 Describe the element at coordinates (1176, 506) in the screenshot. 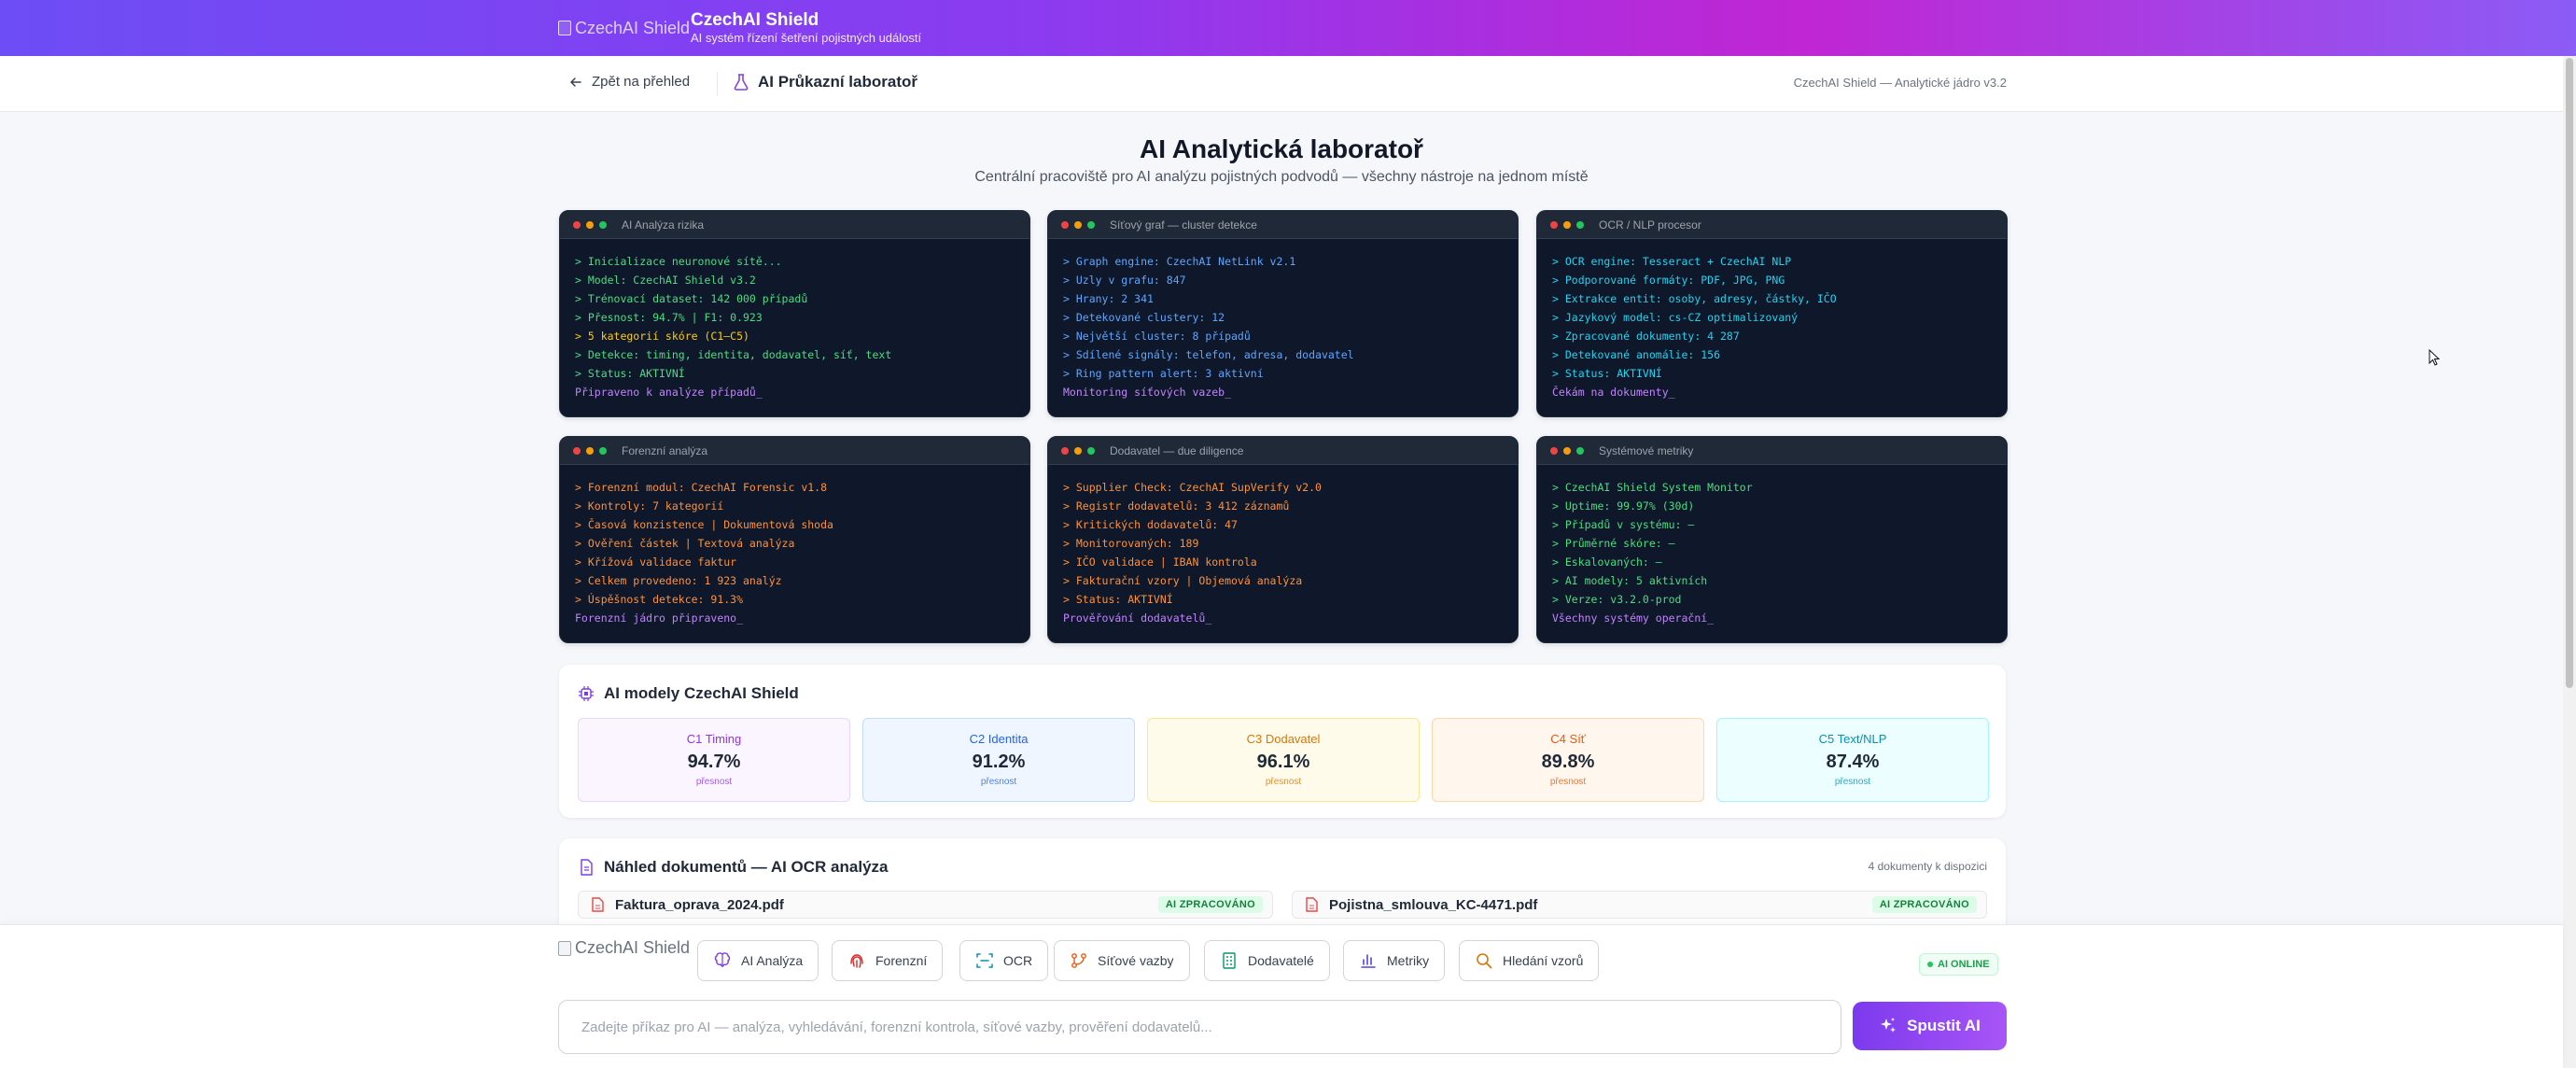

I see `terminal-line: > Registr dodavatelů: 3 412 záznamů` at that location.